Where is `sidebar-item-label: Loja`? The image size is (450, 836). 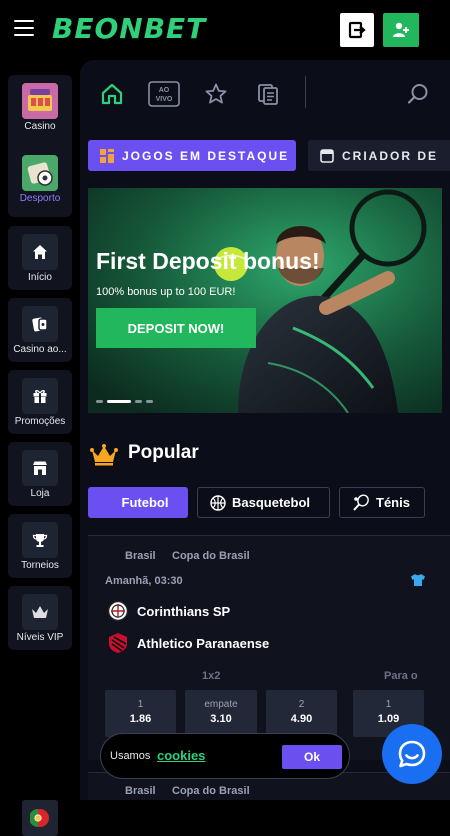
sidebar-item-label: Loja is located at coordinates (40, 493).